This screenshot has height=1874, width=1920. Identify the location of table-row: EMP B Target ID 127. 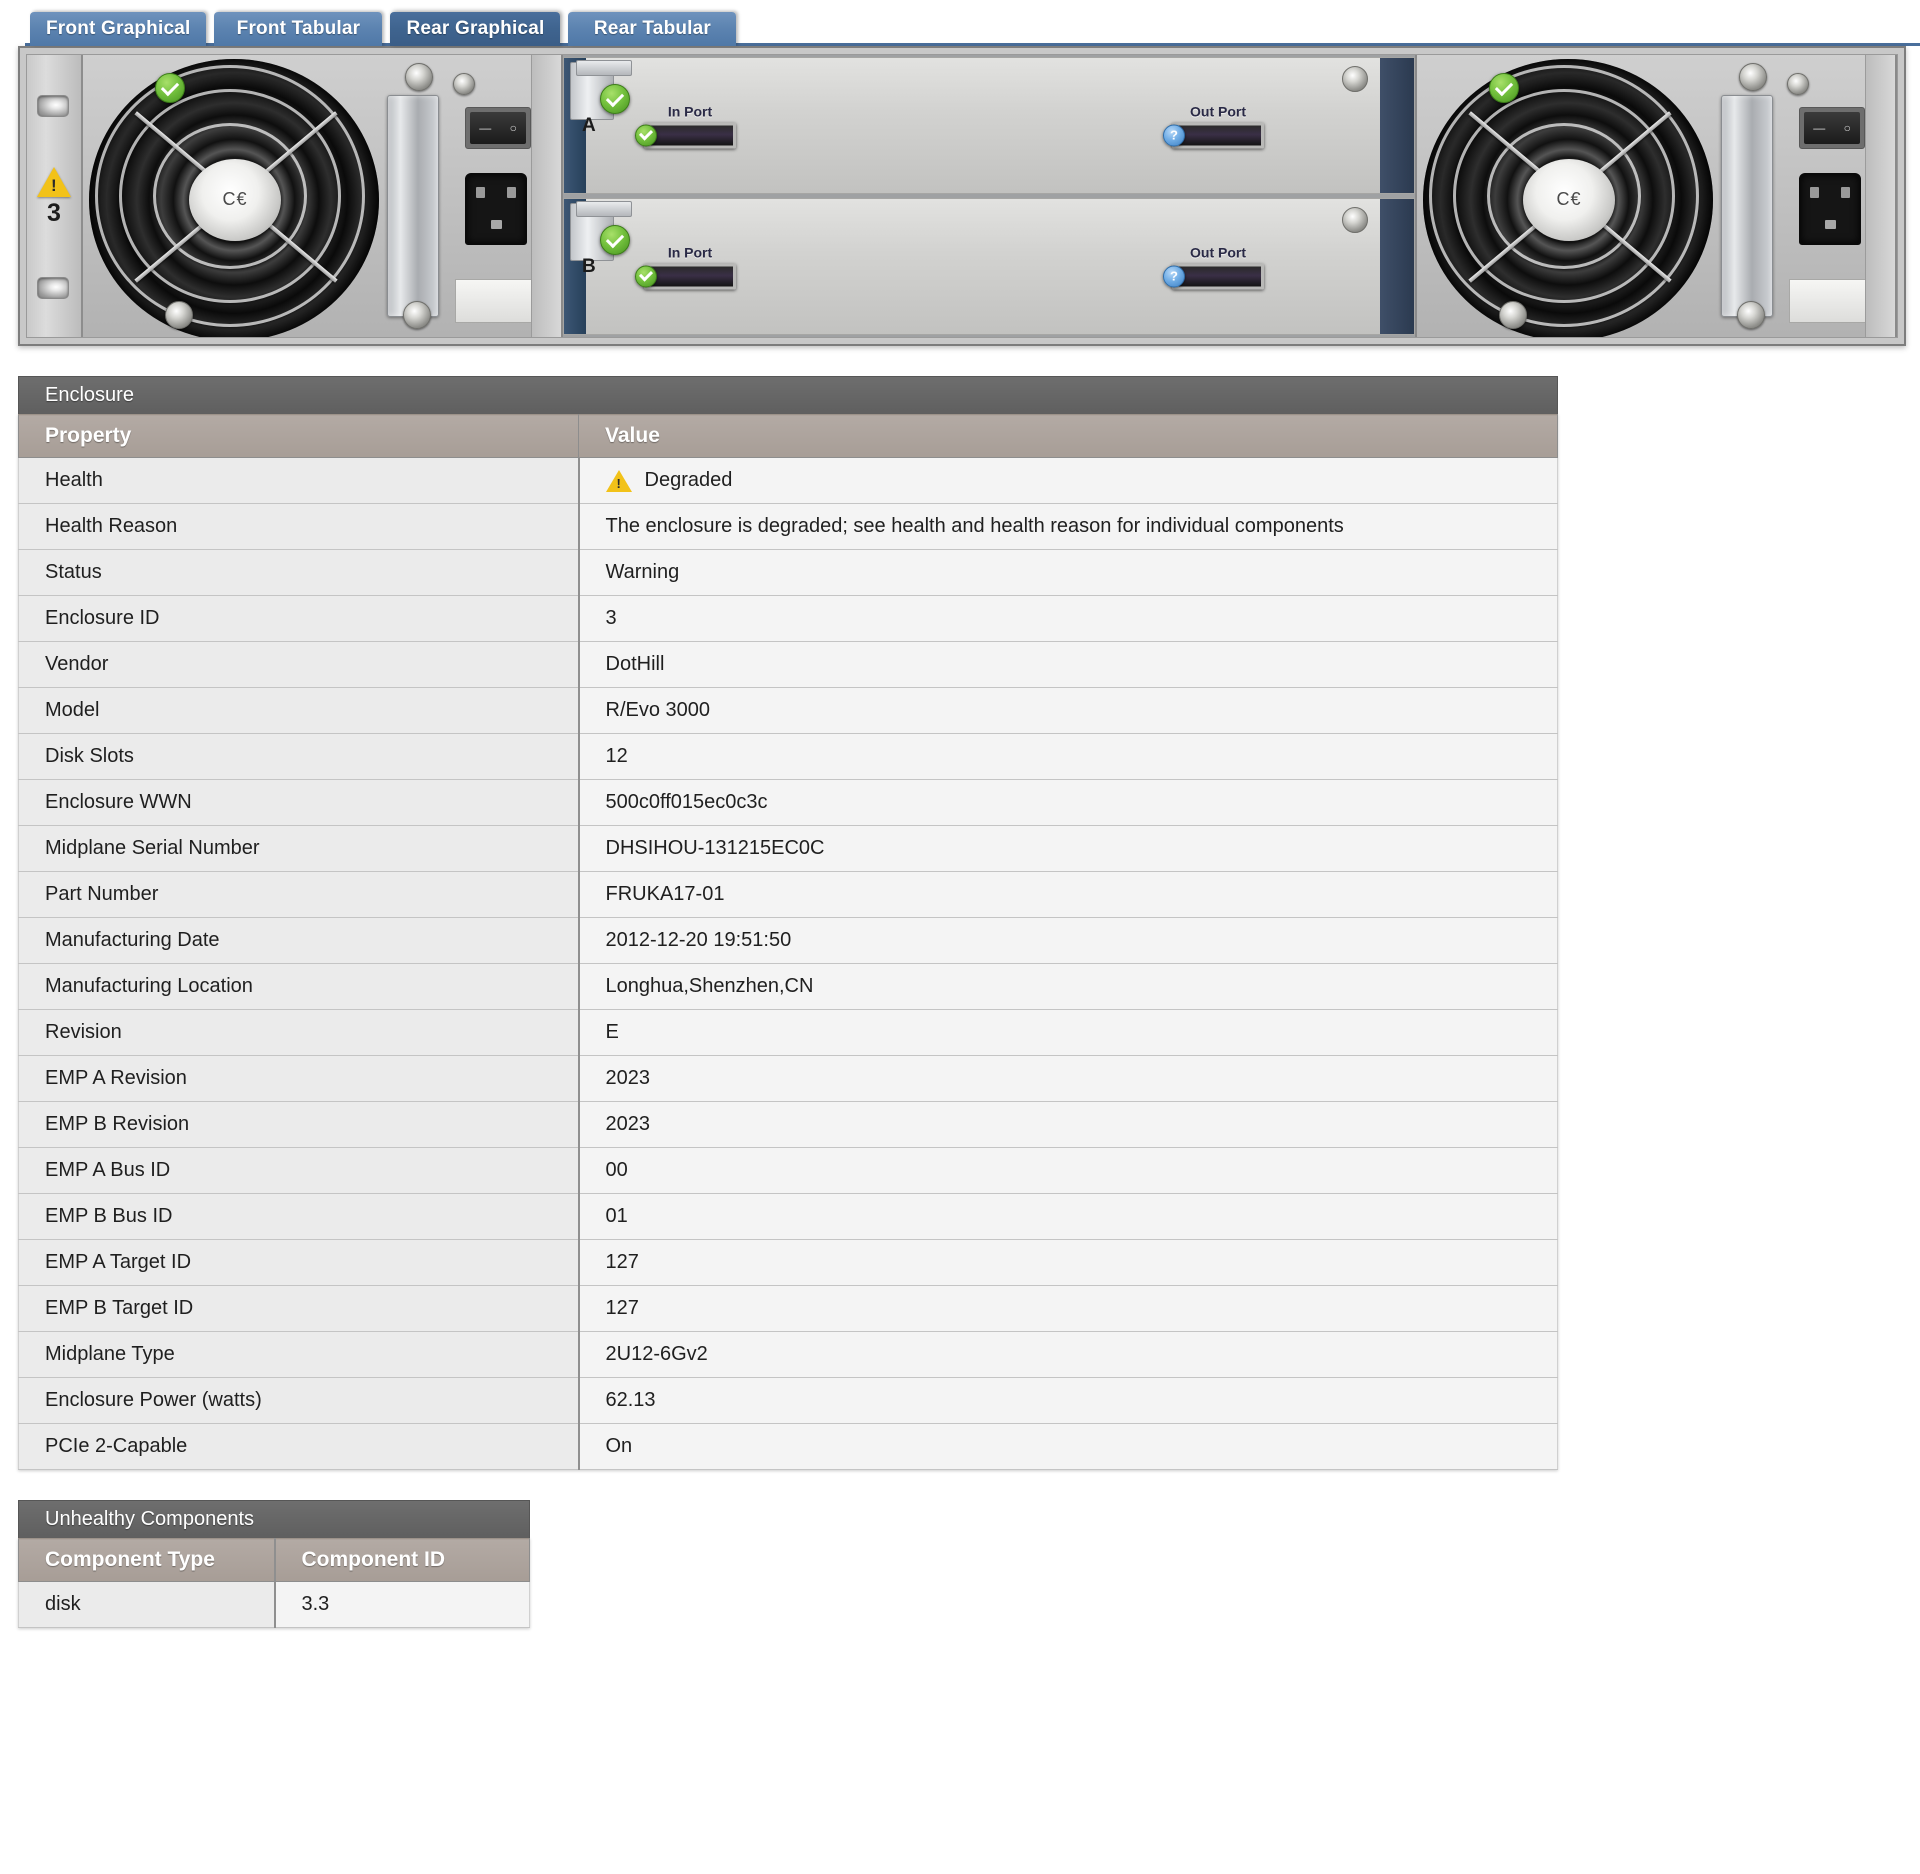
(788, 1308).